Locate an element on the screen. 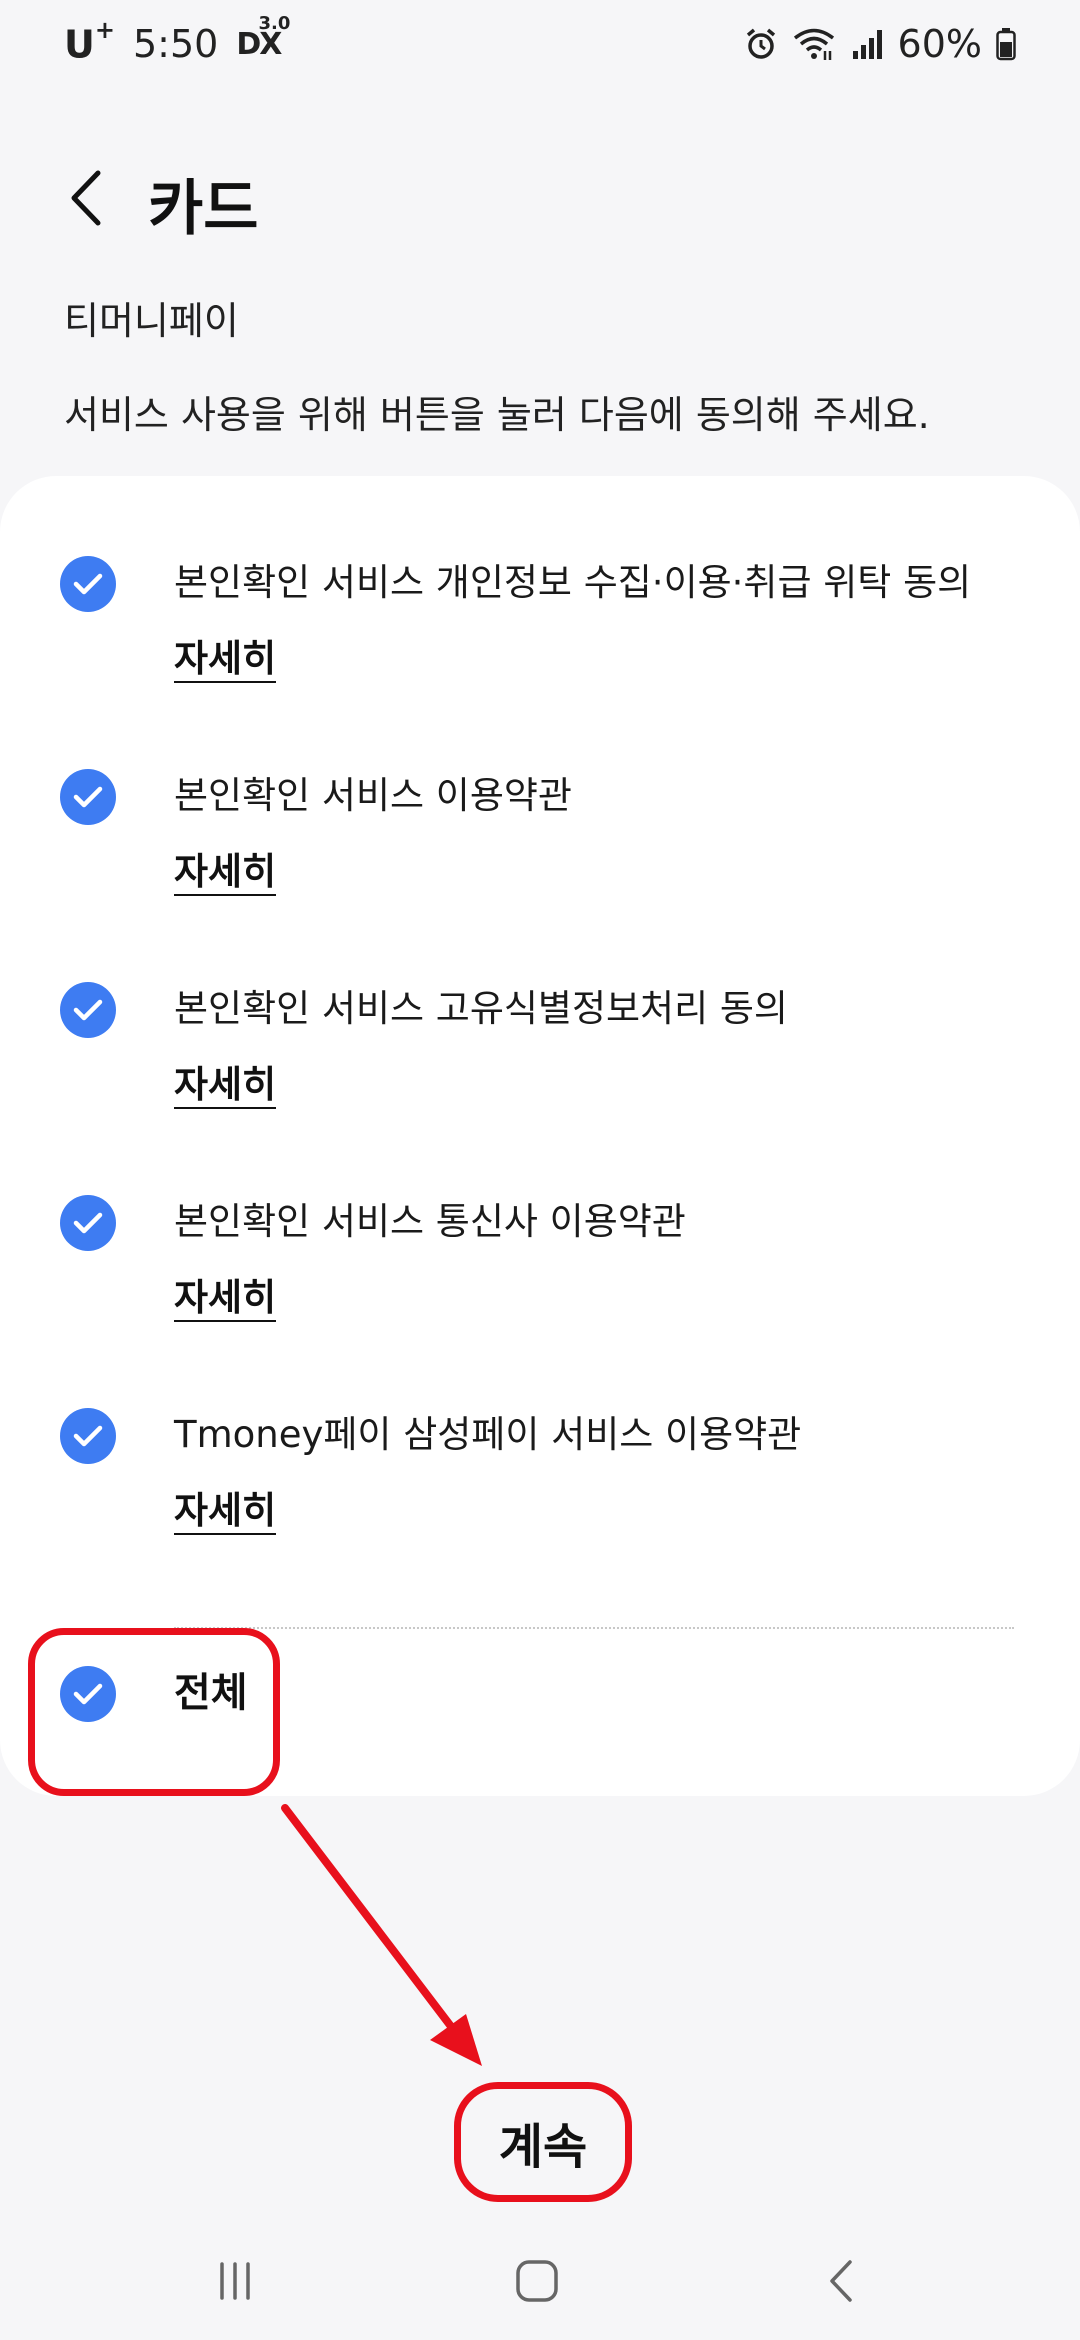 This screenshot has width=1080, height=2340. consent-item: 본인확인 서비스 통신사 이용약관 자세히 is located at coordinates (540, 1218).